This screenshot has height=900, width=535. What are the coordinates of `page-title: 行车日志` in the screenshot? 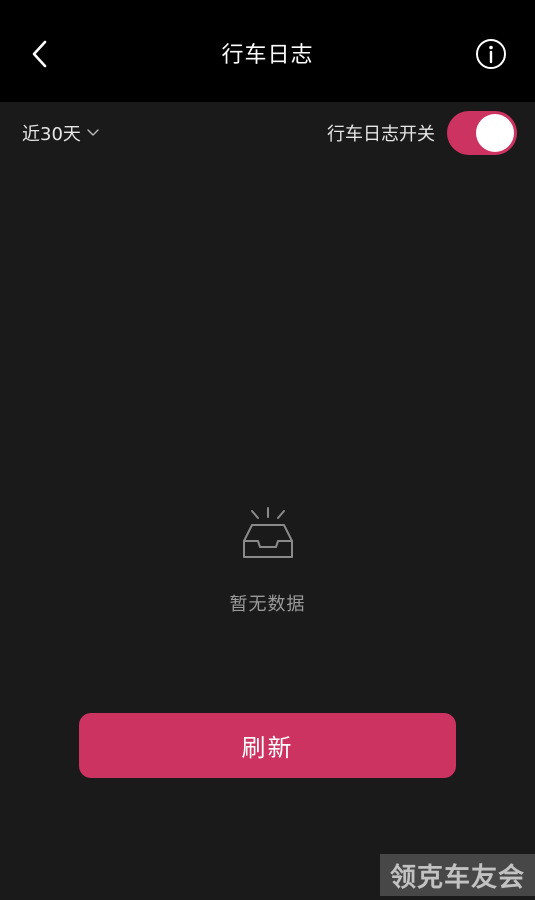 It's located at (267, 55).